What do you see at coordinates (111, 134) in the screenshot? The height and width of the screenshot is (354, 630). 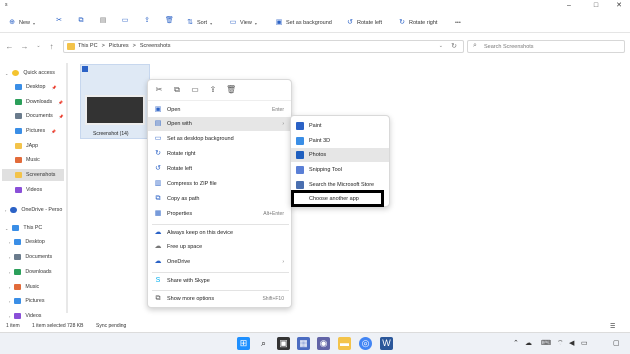 I see `file-name: Screenshot (14)` at bounding box center [111, 134].